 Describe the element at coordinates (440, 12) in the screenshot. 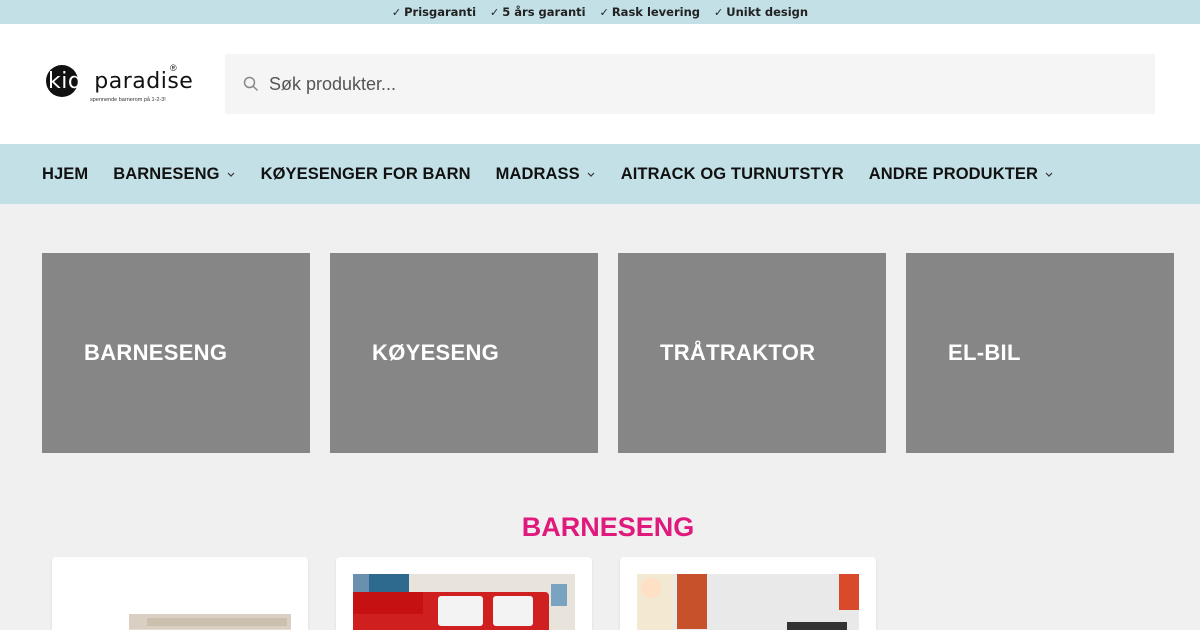

I see `usp-label: Prisgaranti` at that location.